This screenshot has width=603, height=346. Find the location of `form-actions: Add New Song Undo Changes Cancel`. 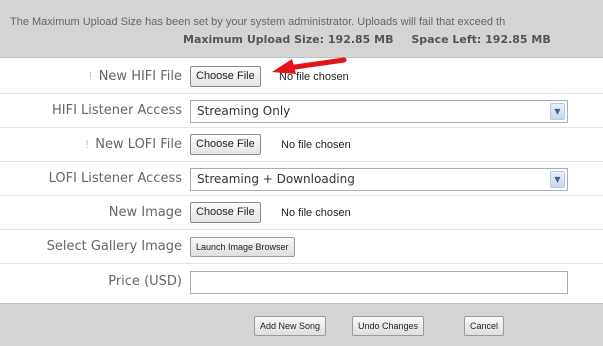

form-actions: Add New Song Undo Changes Cancel is located at coordinates (301, 324).